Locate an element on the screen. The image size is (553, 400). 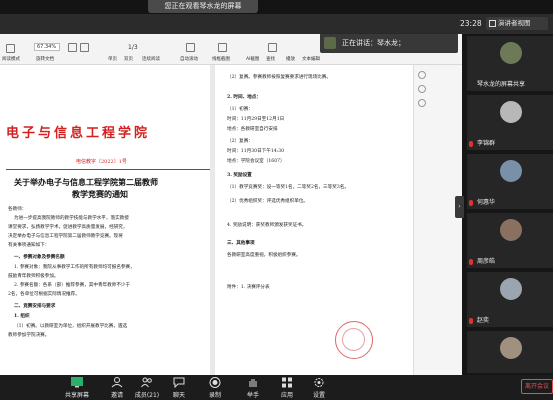
doc-paragraph: 教师参加学院决赛。 is located at coordinates (29, 335).